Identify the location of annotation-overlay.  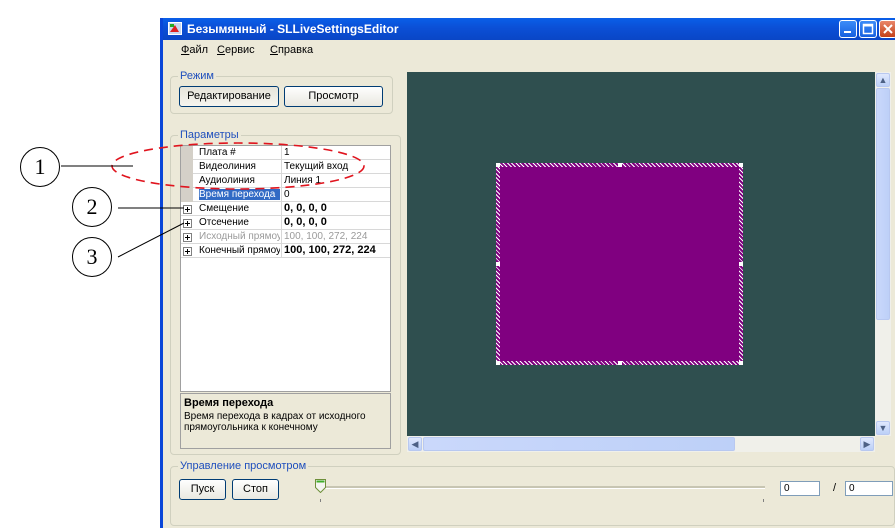
(213, 200).